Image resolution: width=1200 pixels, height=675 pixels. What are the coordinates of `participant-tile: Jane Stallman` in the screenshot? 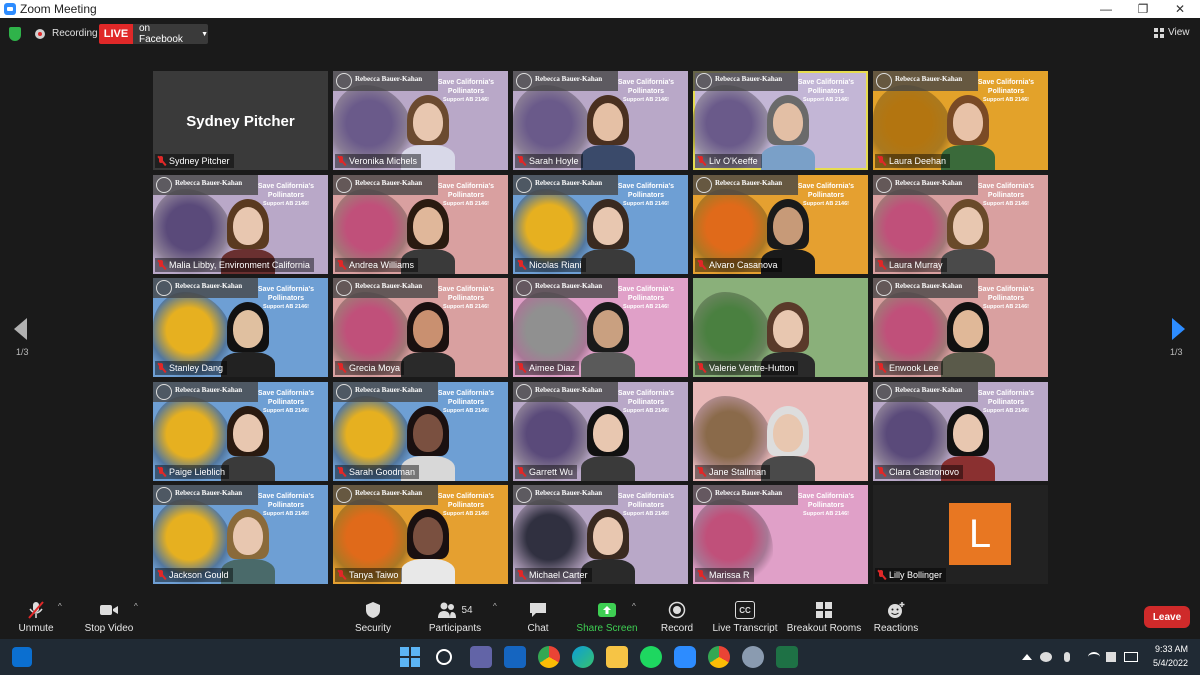 It's located at (780, 431).